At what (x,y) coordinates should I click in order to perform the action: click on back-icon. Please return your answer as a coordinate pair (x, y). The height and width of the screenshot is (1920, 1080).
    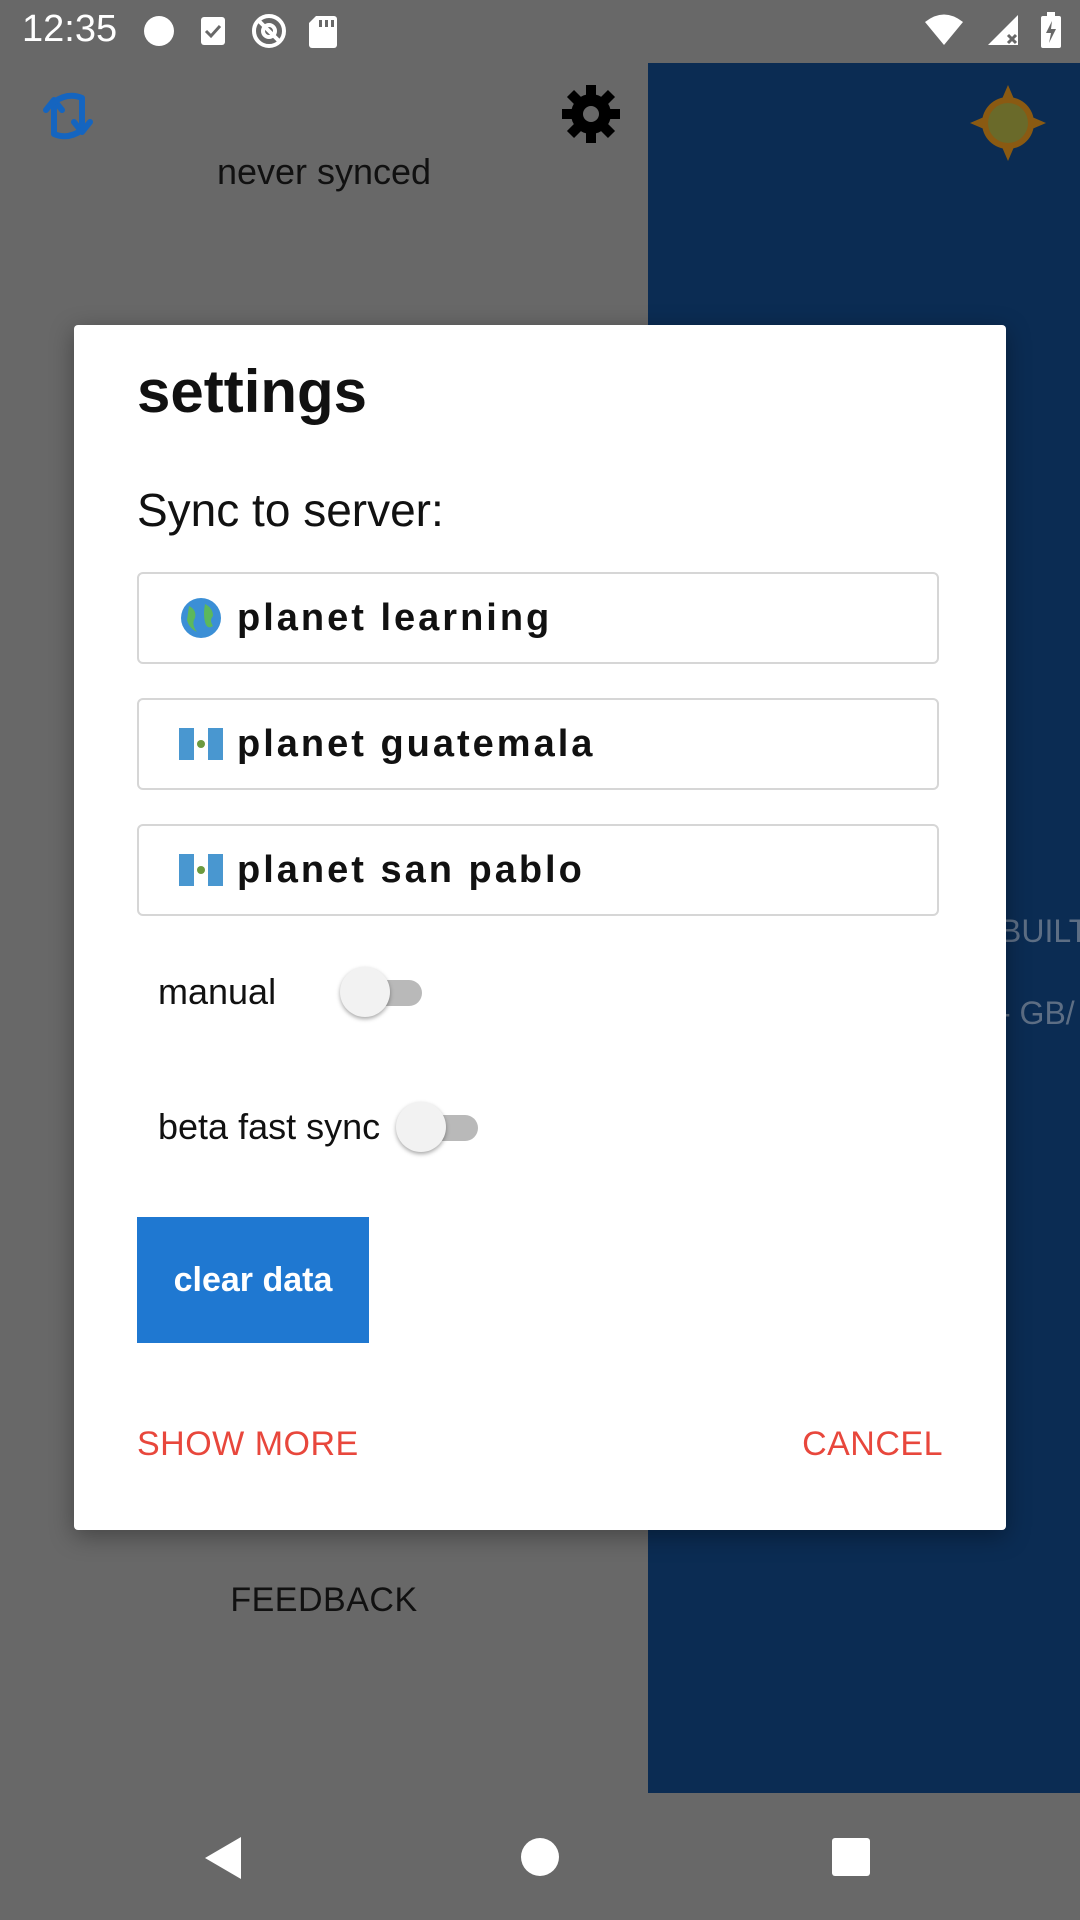
    Looking at the image, I should click on (223, 1858).